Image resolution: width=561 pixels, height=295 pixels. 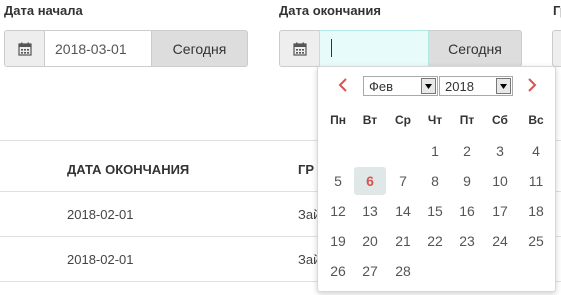 What do you see at coordinates (467, 181) in the screenshot?
I see `calendar-day: 9` at bounding box center [467, 181].